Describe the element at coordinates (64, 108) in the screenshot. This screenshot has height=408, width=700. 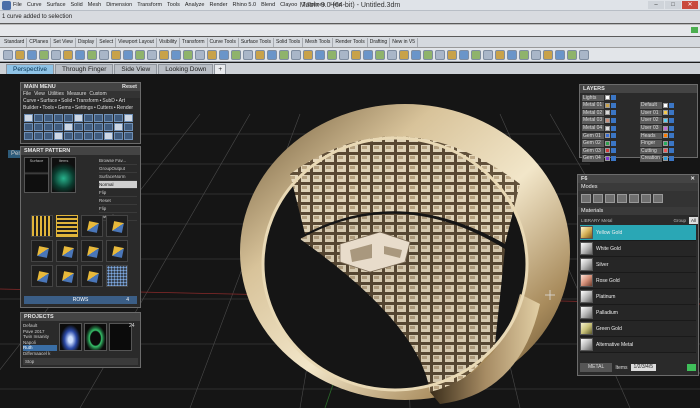
I see `main-menu-gems-button: Gems` at that location.